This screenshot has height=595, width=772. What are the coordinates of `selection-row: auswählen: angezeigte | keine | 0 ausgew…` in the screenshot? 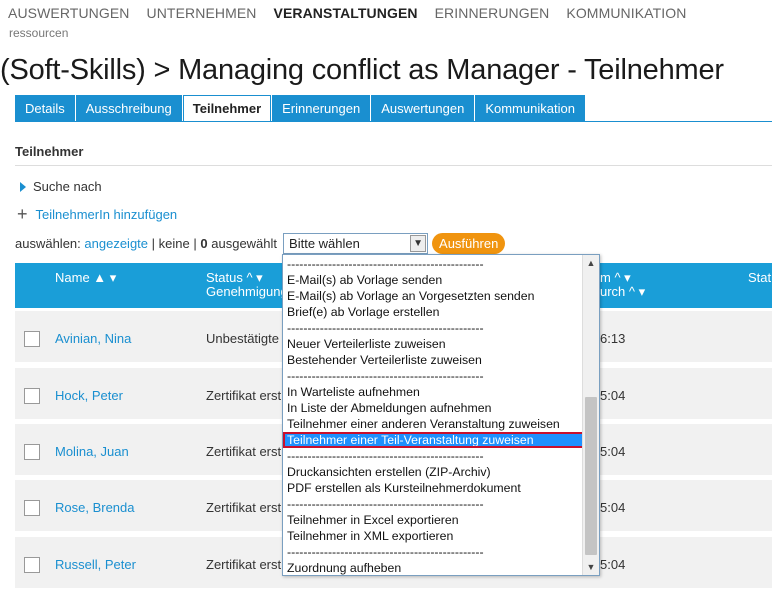 It's located at (260, 243).